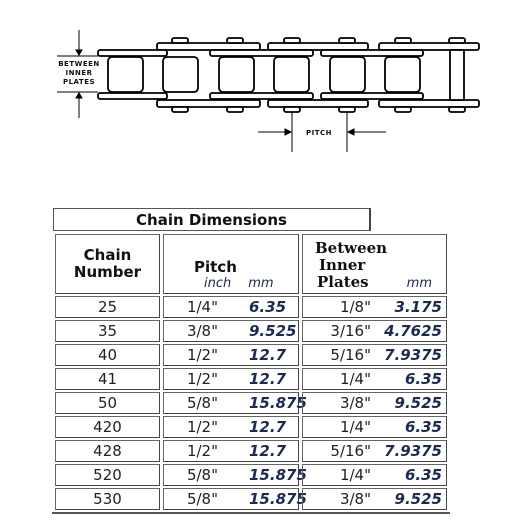 The width and height of the screenshot is (507, 532). Describe the element at coordinates (413, 331) in the screenshot. I see `bip-mm-value: 4.7625` at that location.